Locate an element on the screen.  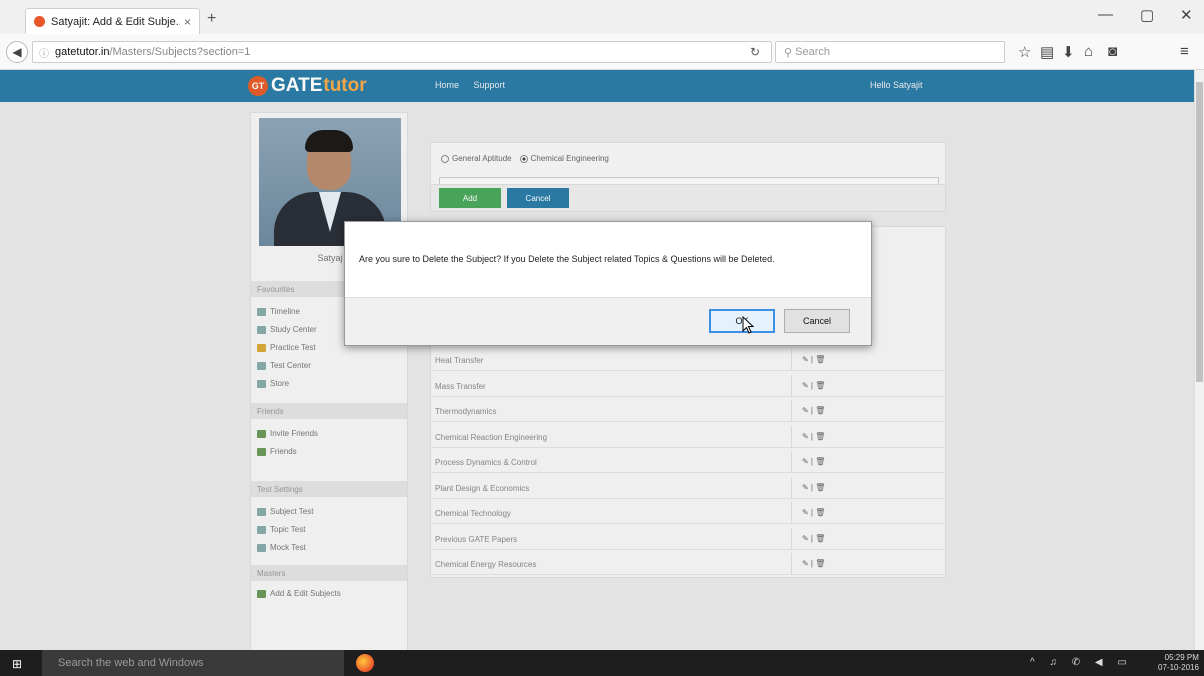
menu-icon: ≡ is located at coordinates (1184, 51).